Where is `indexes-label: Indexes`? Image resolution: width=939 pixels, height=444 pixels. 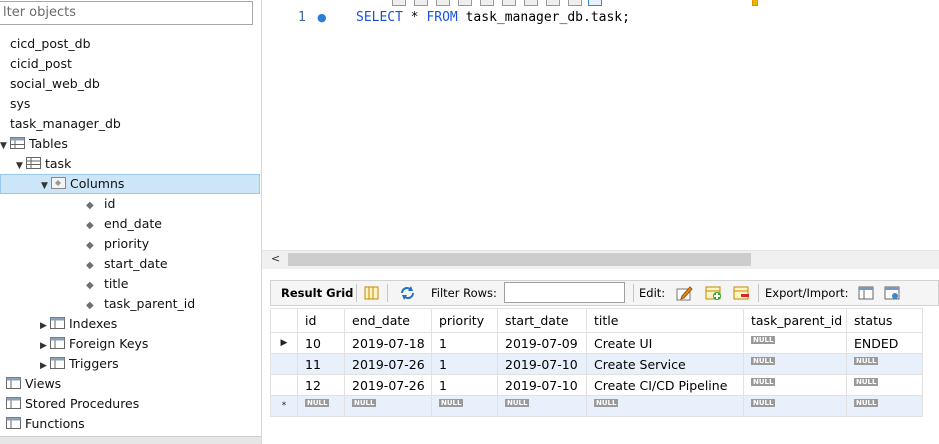 indexes-label: Indexes is located at coordinates (93, 323).